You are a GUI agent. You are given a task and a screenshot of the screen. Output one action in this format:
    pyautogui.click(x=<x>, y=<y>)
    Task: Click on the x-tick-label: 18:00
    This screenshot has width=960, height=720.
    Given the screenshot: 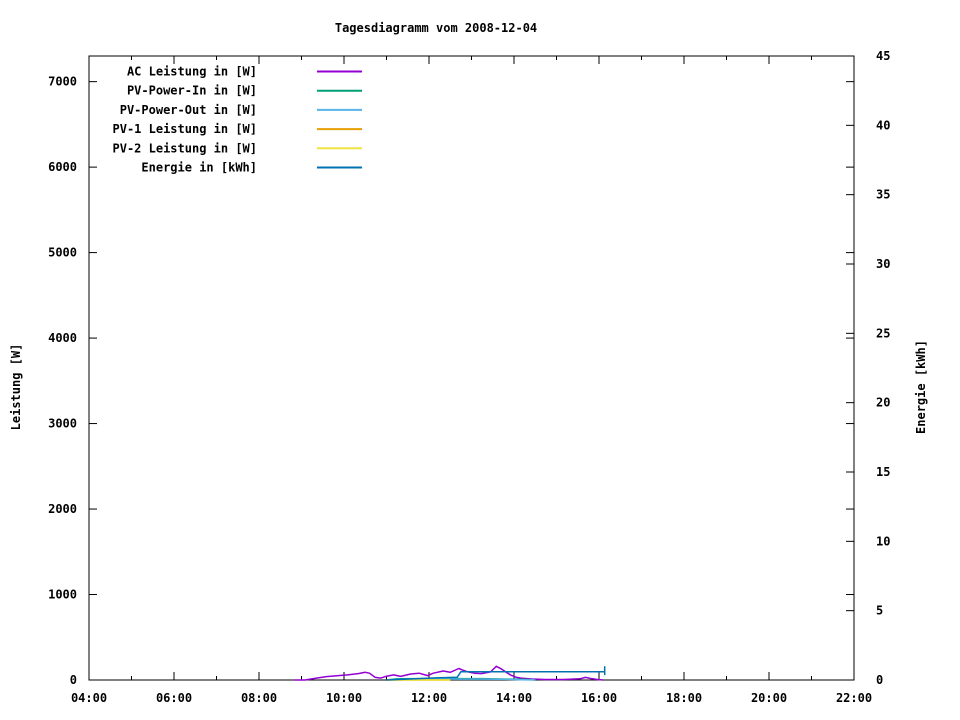 What is the action you would take?
    pyautogui.click(x=684, y=698)
    